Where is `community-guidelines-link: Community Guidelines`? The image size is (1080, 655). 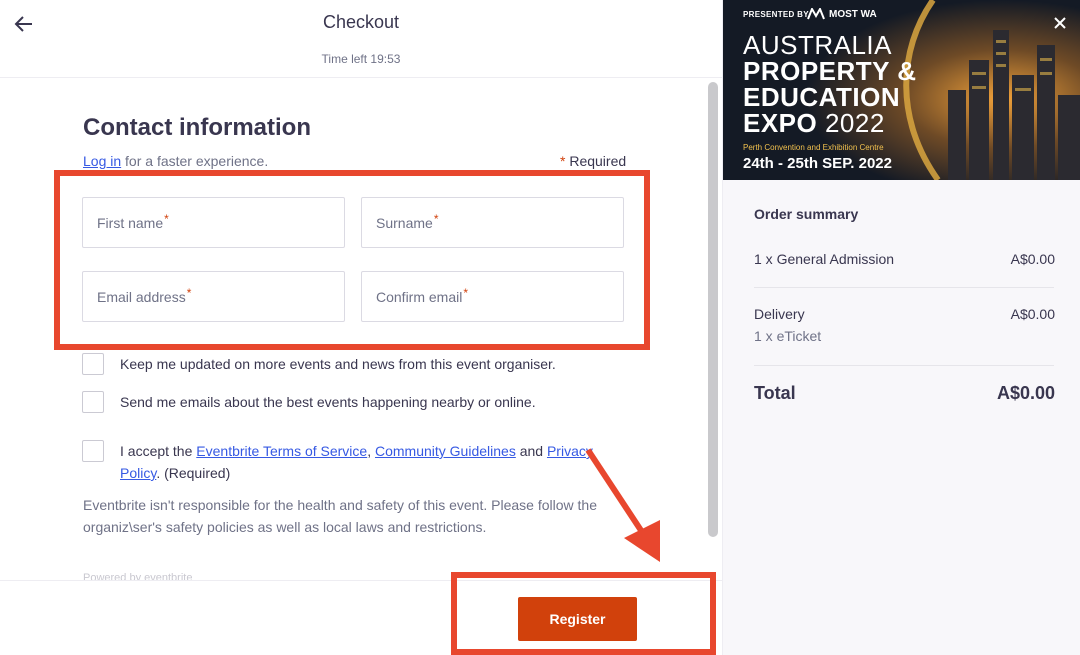
community-guidelines-link: Community Guidelines is located at coordinates (445, 451).